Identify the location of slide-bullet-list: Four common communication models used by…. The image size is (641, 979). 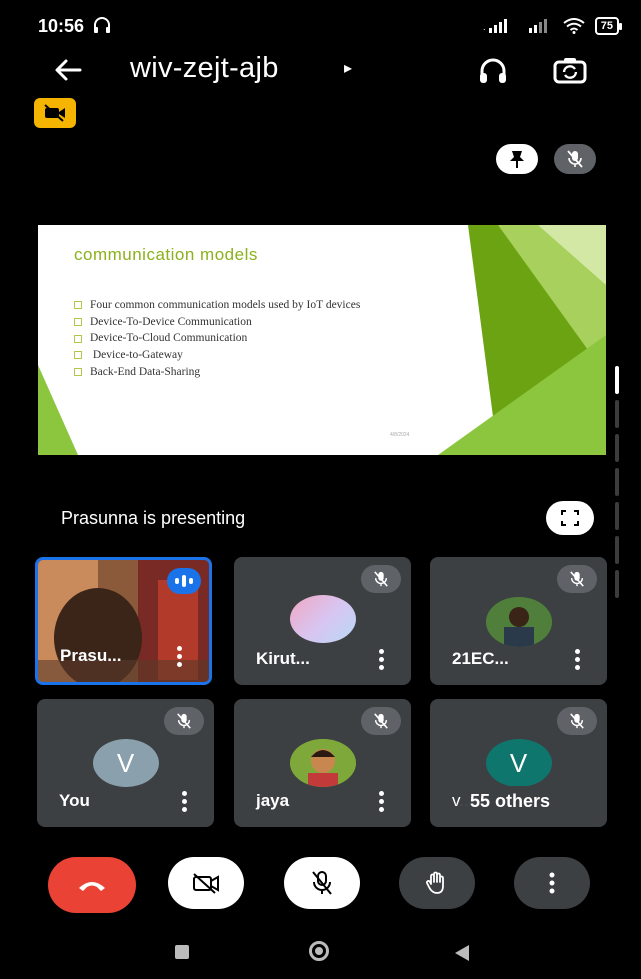
(217, 339).